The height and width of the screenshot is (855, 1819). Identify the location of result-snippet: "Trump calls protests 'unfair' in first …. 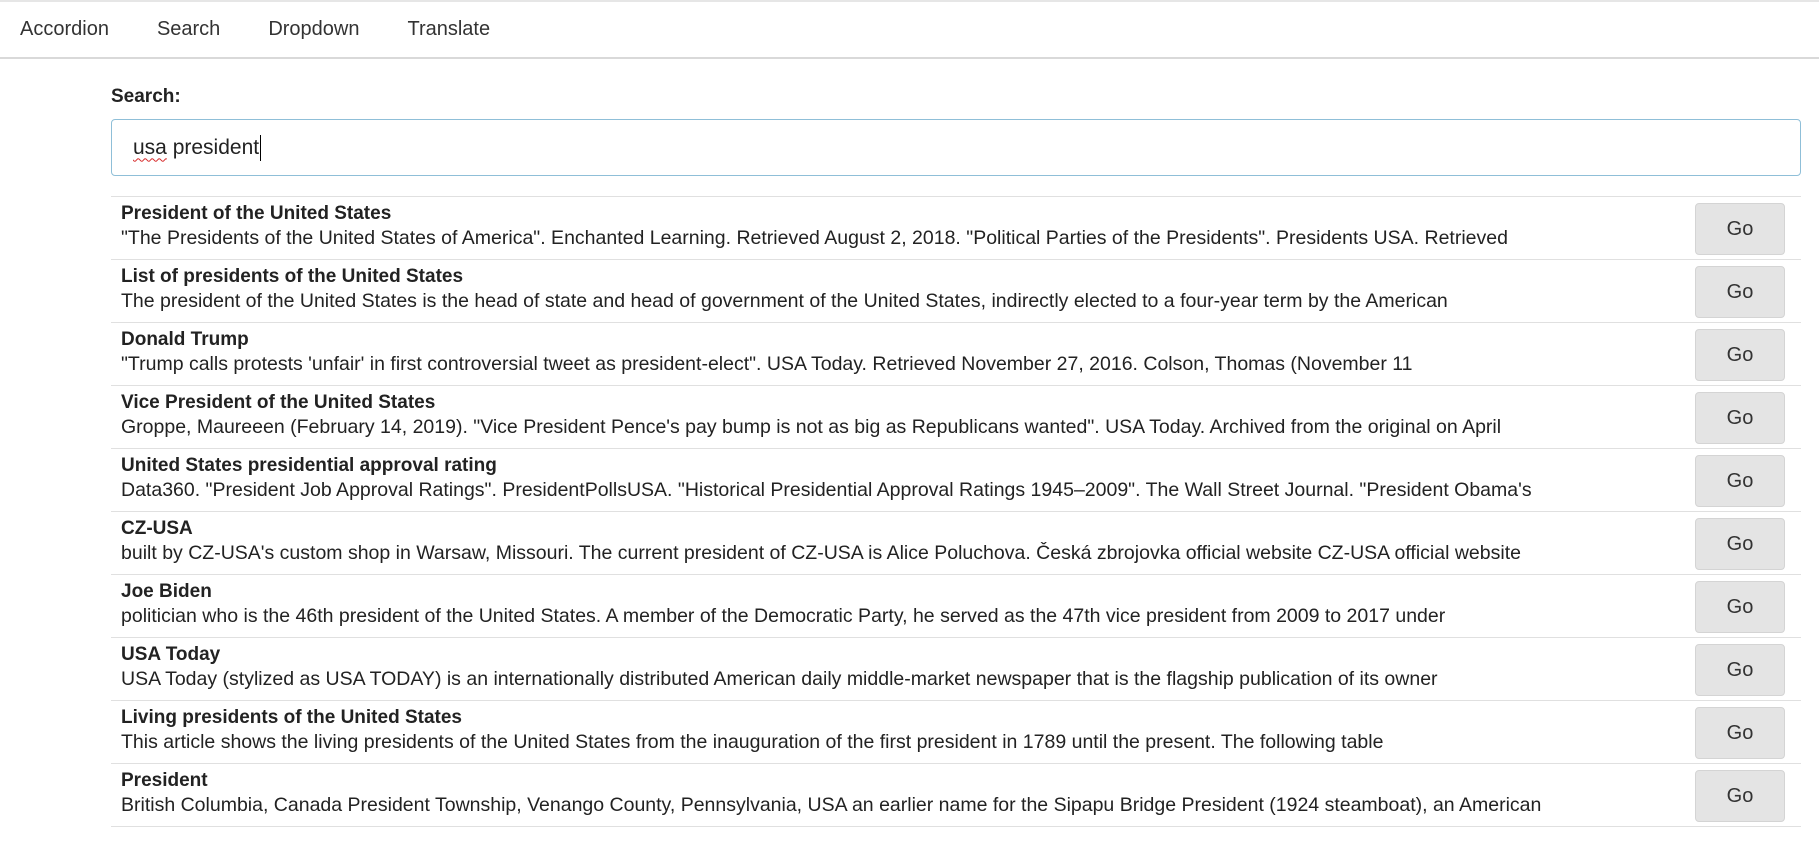
(767, 364).